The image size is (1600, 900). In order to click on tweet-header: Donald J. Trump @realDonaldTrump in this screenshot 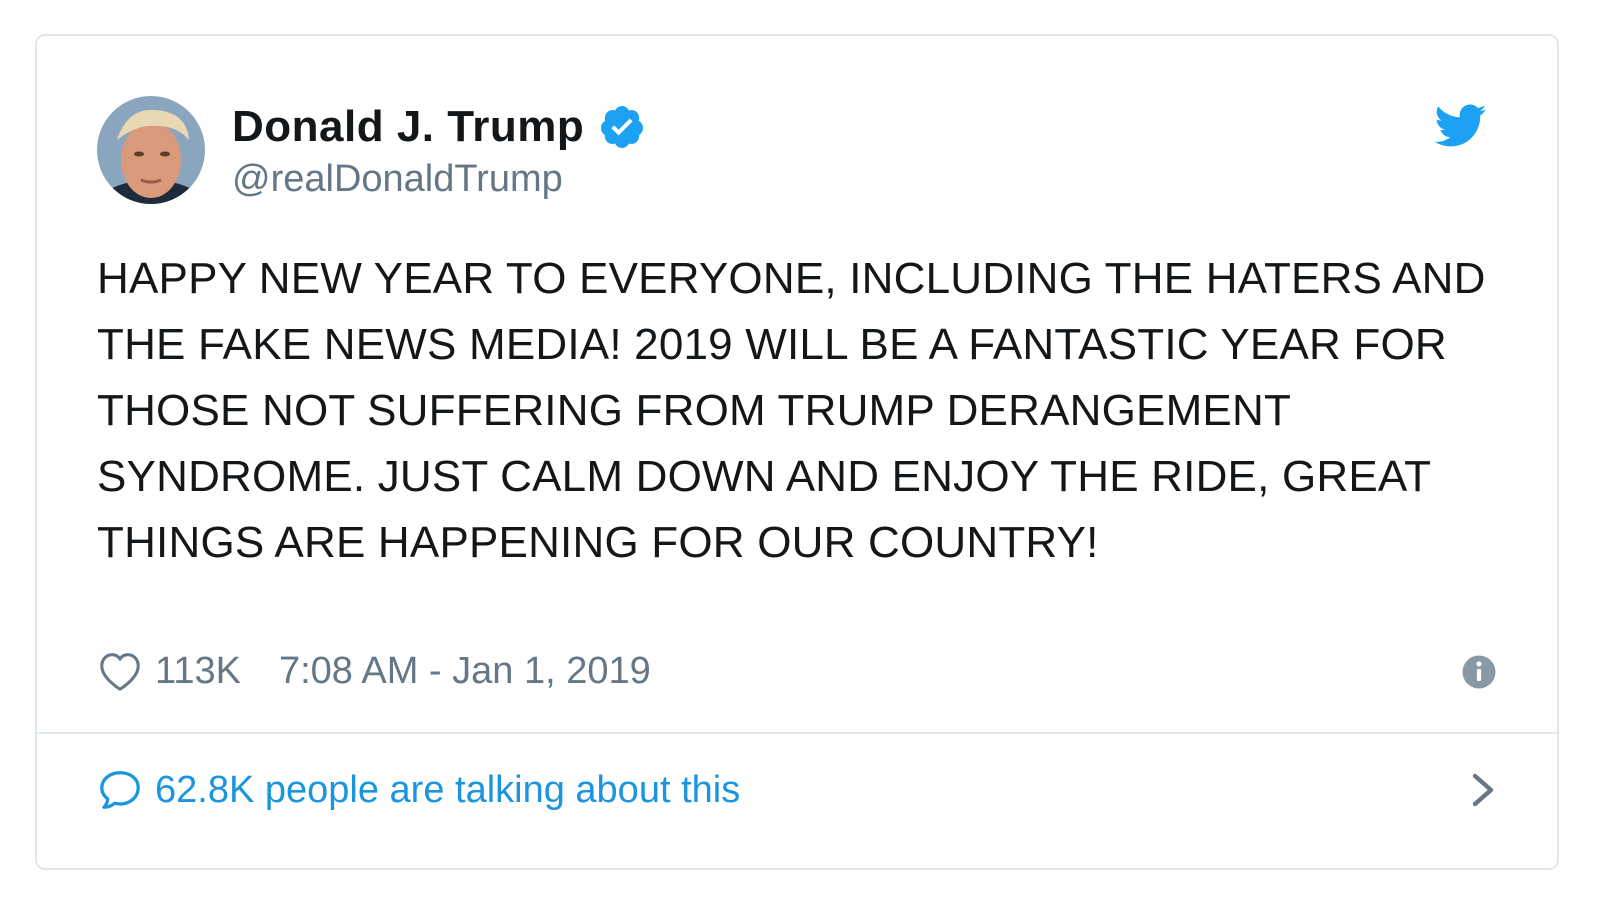, I will do `click(797, 151)`.